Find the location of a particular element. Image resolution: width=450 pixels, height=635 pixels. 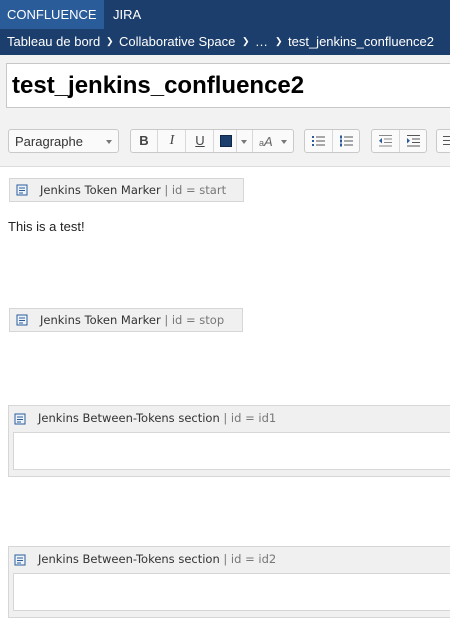

macro-label: Jenkins Token Marker | id = start is located at coordinates (133, 190).